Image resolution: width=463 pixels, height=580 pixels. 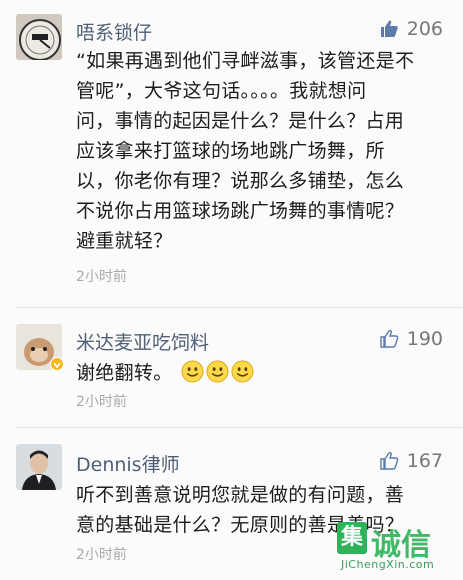 I want to click on comment-line: 管呢”，大爷这句话。。。。我就想问, so click(x=221, y=91).